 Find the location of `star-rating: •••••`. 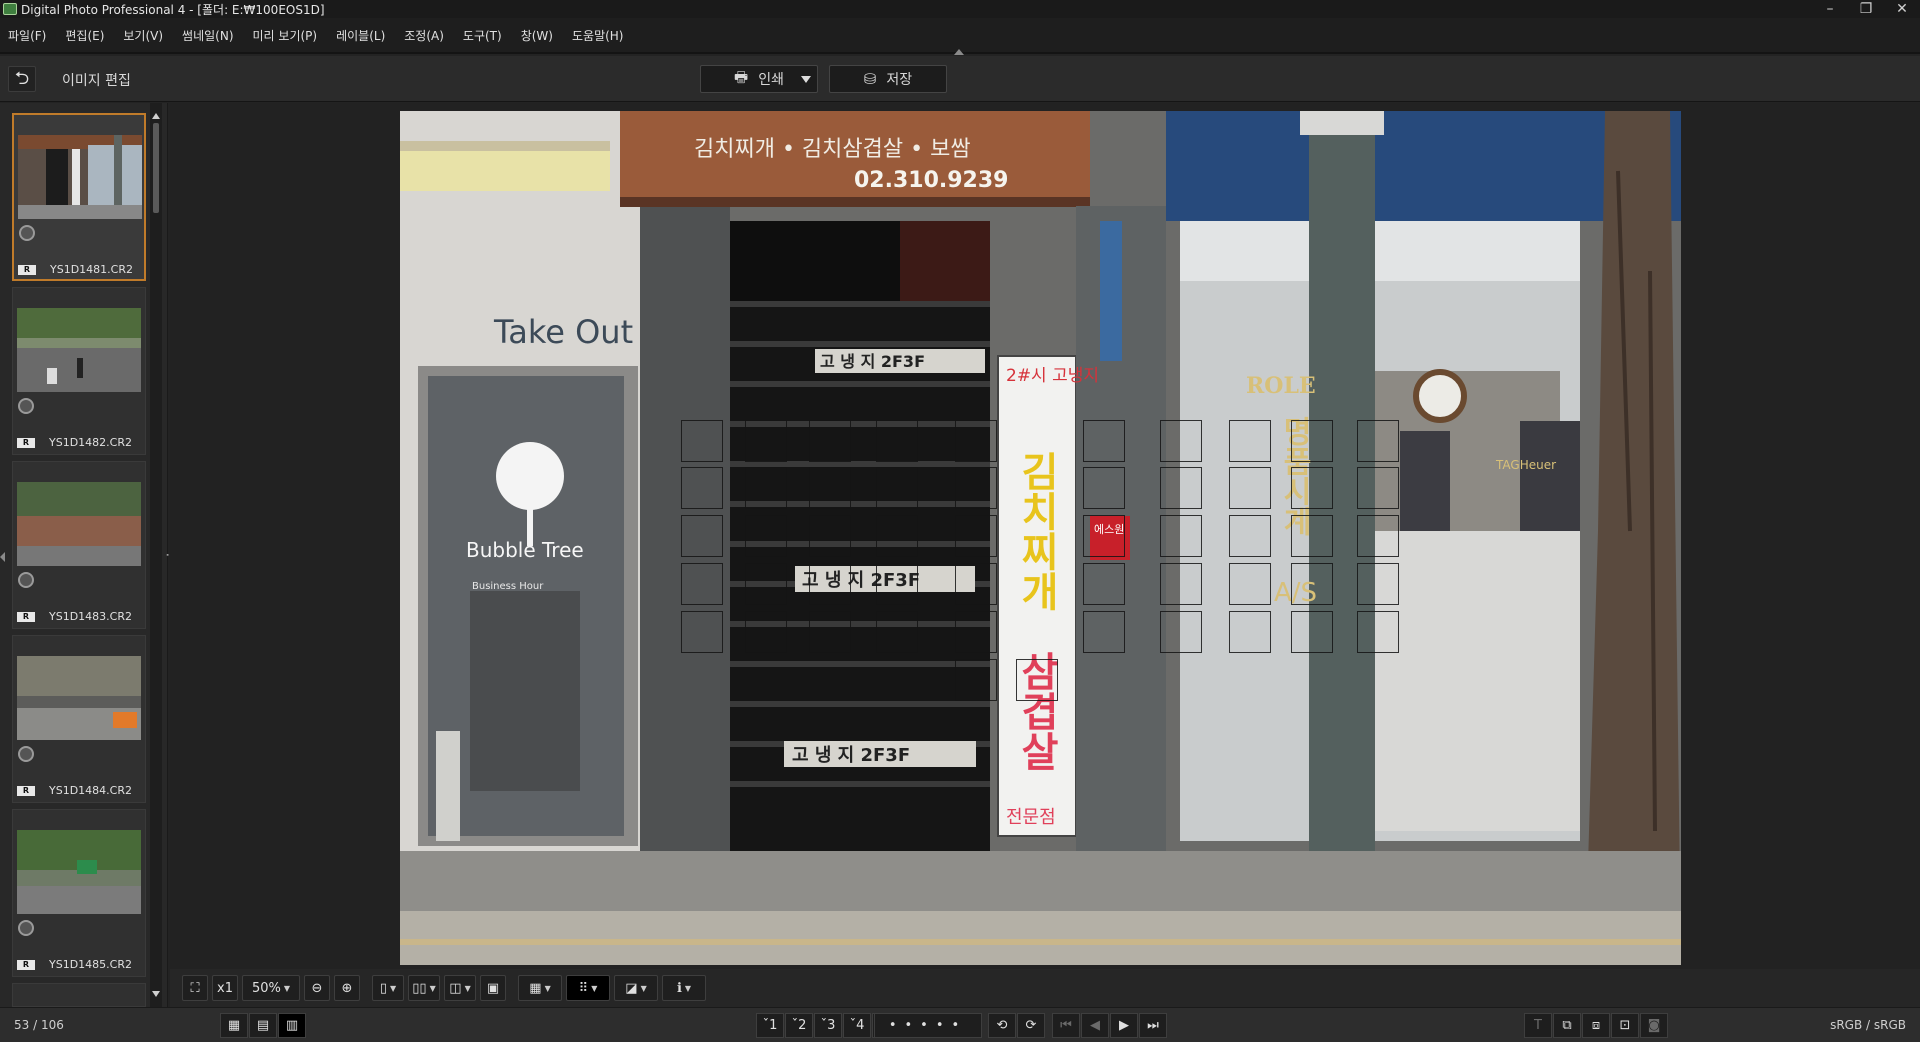

star-rating: ••••• is located at coordinates (928, 1025).